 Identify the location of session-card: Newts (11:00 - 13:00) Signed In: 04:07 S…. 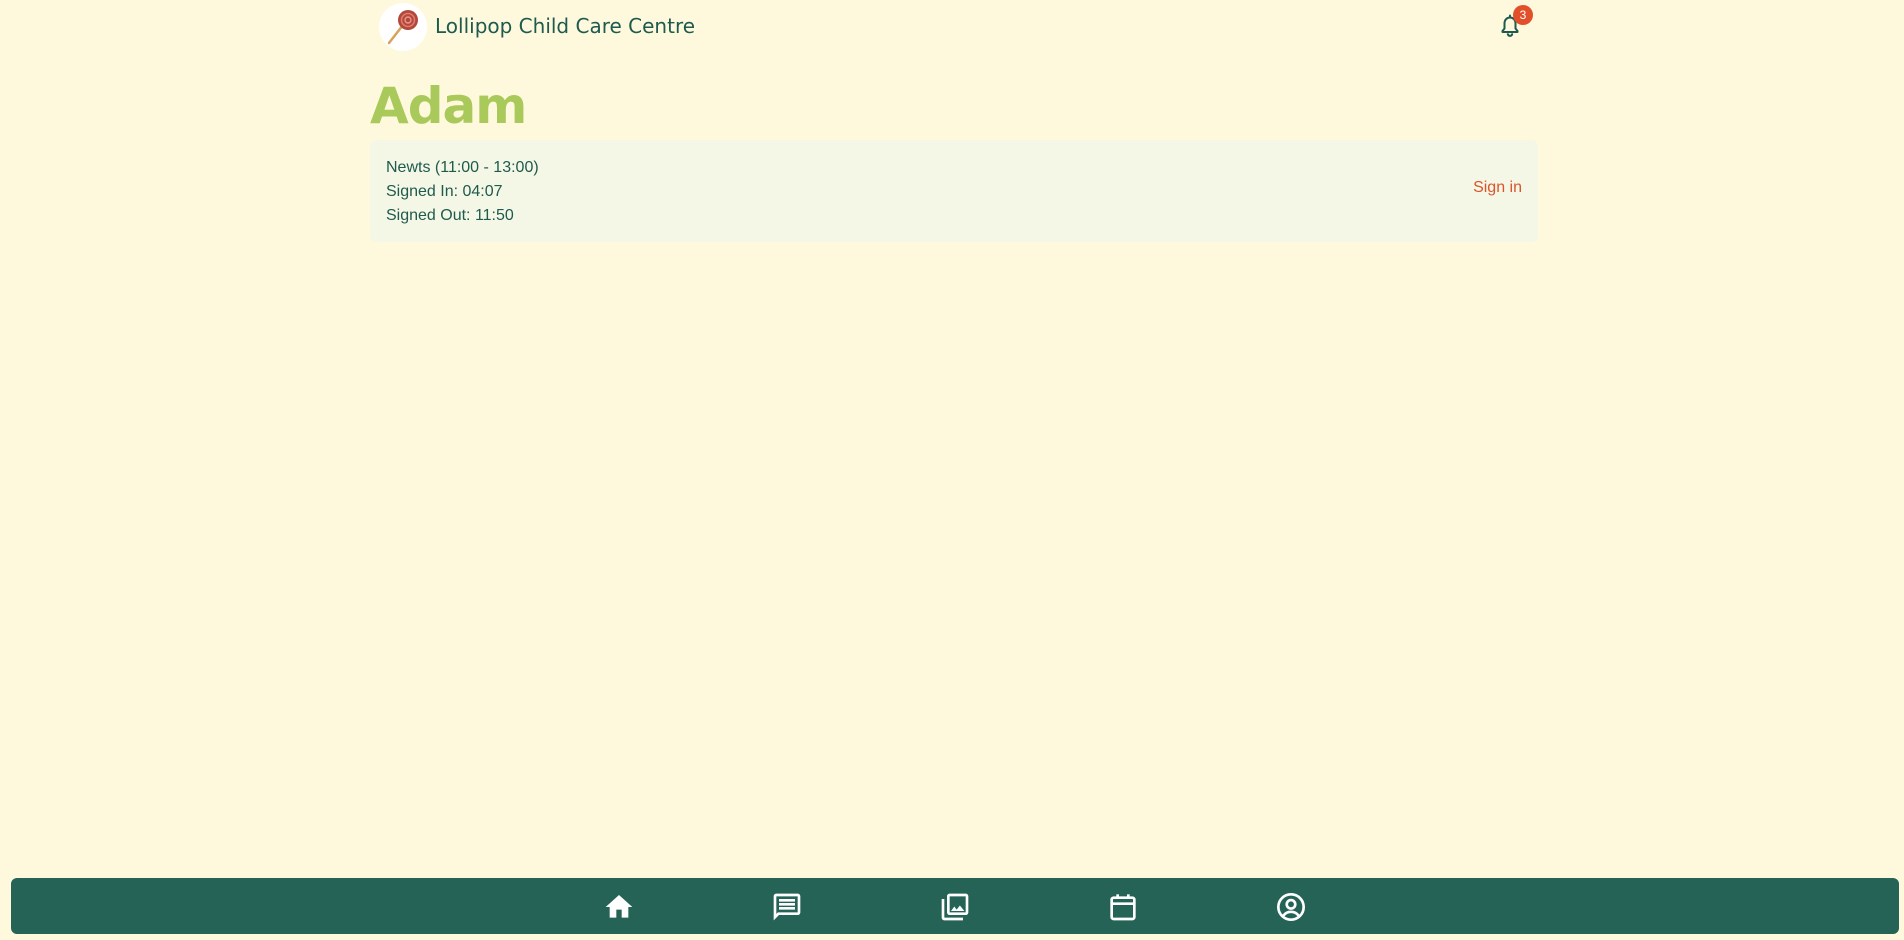
(954, 191).